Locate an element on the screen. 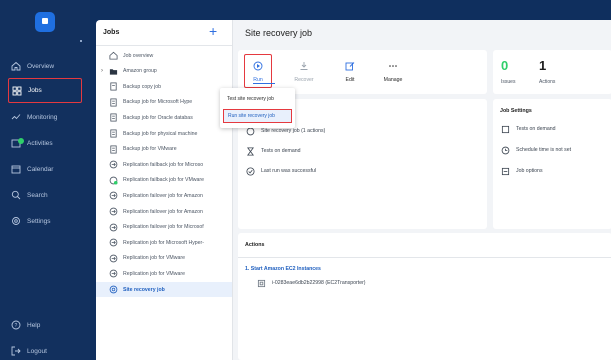 This screenshot has height=360, width=611. job-settings-title: Job Settings is located at coordinates (516, 111).